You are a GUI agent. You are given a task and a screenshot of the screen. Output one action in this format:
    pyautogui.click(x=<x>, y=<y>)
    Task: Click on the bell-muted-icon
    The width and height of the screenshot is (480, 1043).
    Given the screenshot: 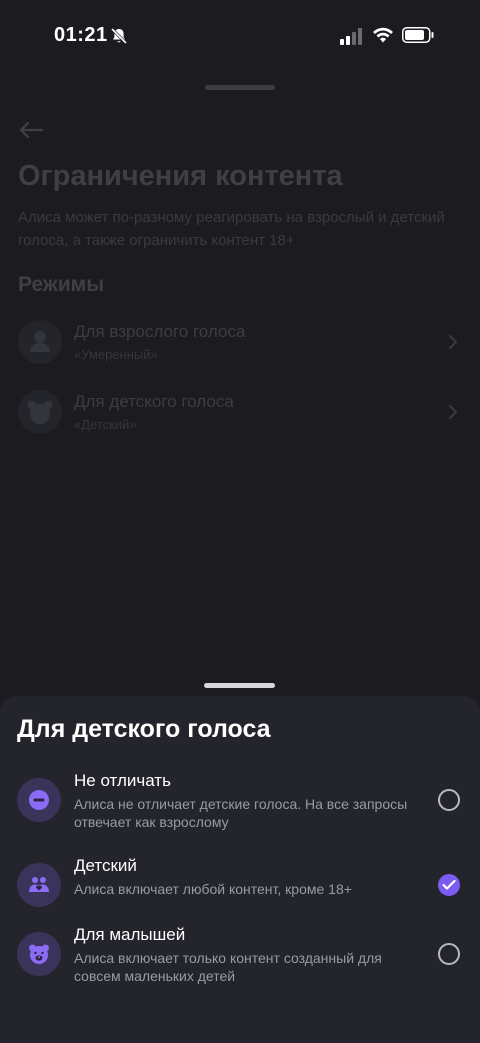 What is the action you would take?
    pyautogui.click(x=119, y=36)
    